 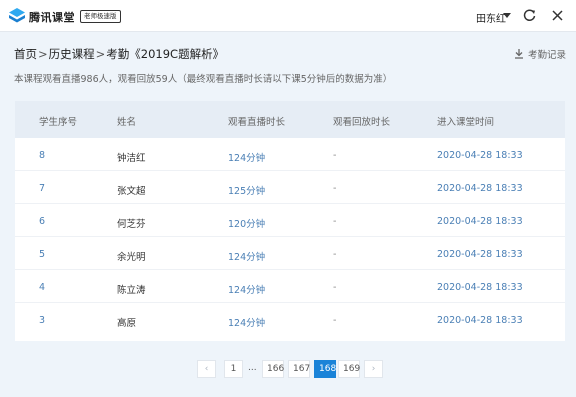 I want to click on pagination-next-button: ›, so click(x=373, y=369).